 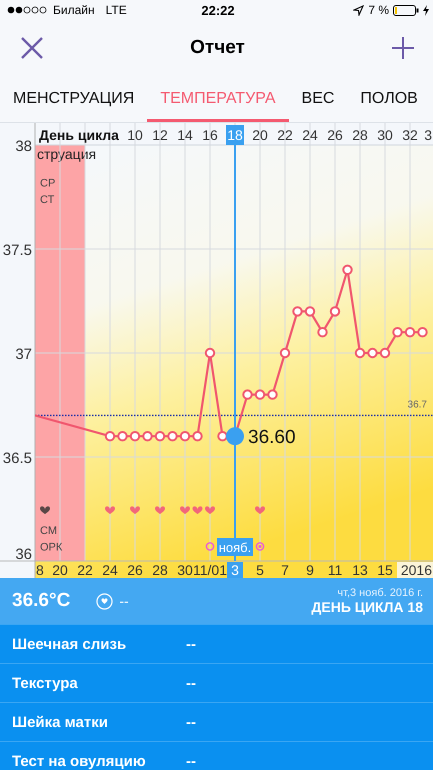 What do you see at coordinates (218, 10) in the screenshot?
I see `clock: 22:22` at bounding box center [218, 10].